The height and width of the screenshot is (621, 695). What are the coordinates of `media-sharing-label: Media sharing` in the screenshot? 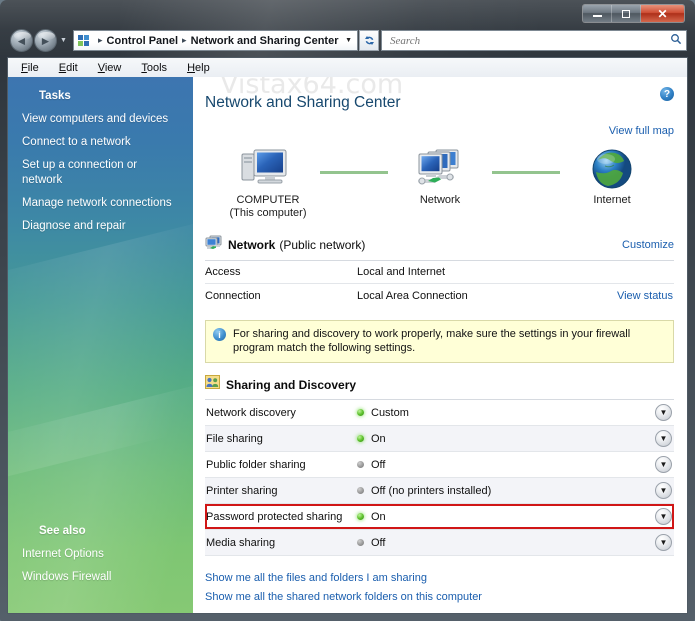 It's located at (241, 542).